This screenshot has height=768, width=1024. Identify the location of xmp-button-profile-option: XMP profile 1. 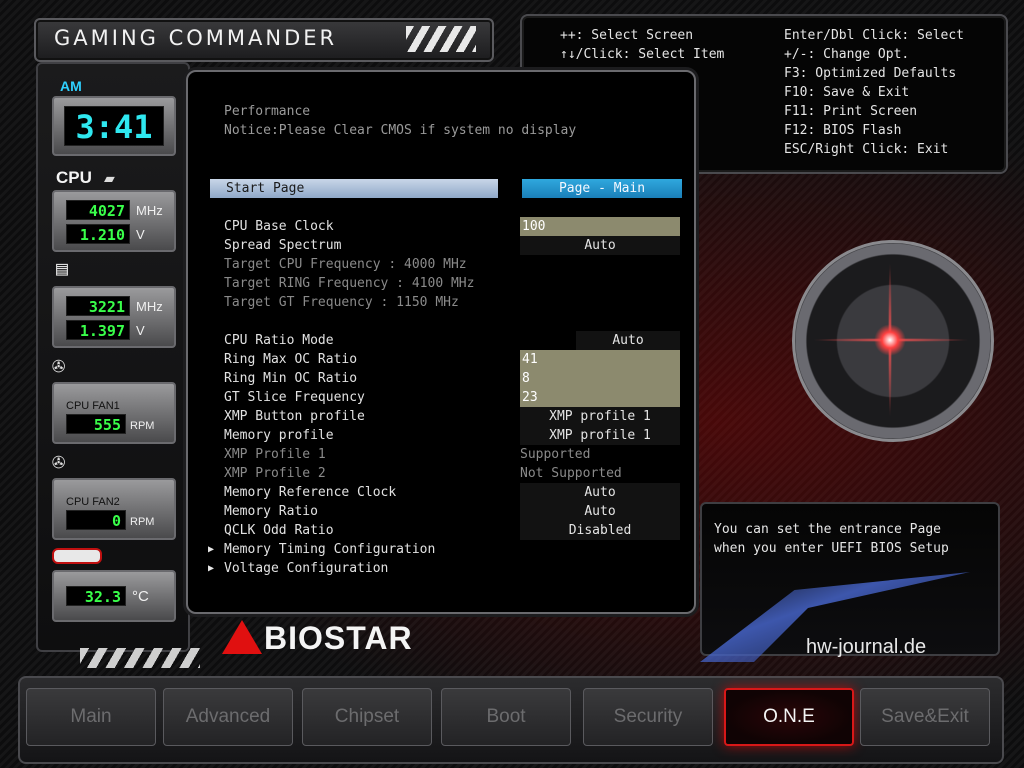
(600, 416).